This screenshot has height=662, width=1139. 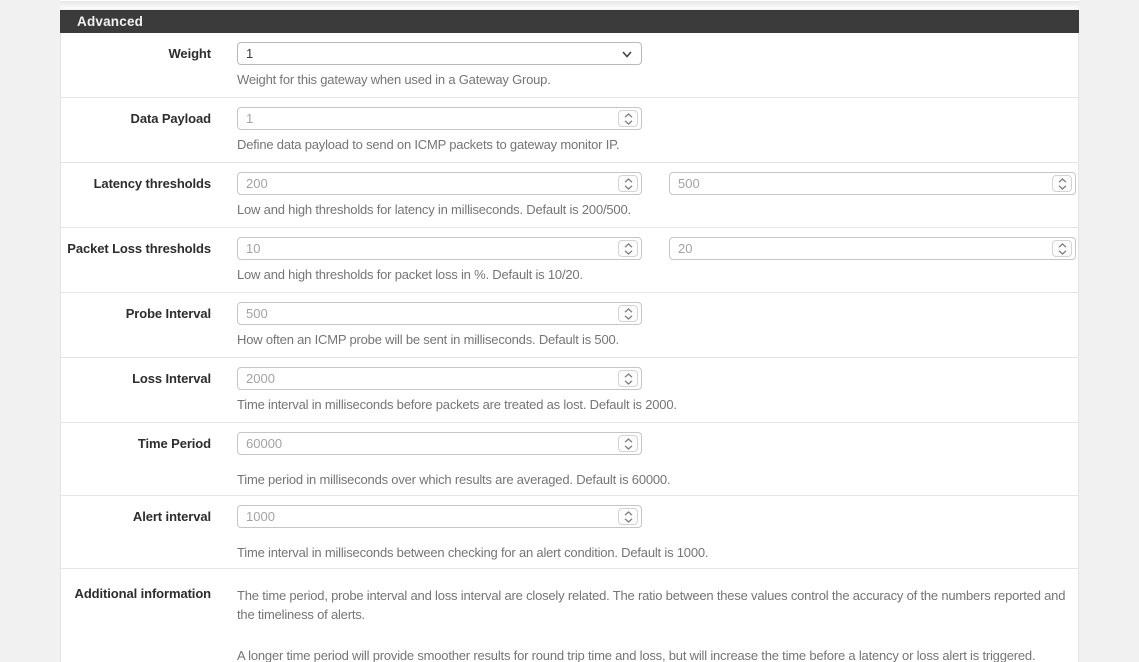 What do you see at coordinates (569, 21) in the screenshot?
I see `panel-heading: Advanced` at bounding box center [569, 21].